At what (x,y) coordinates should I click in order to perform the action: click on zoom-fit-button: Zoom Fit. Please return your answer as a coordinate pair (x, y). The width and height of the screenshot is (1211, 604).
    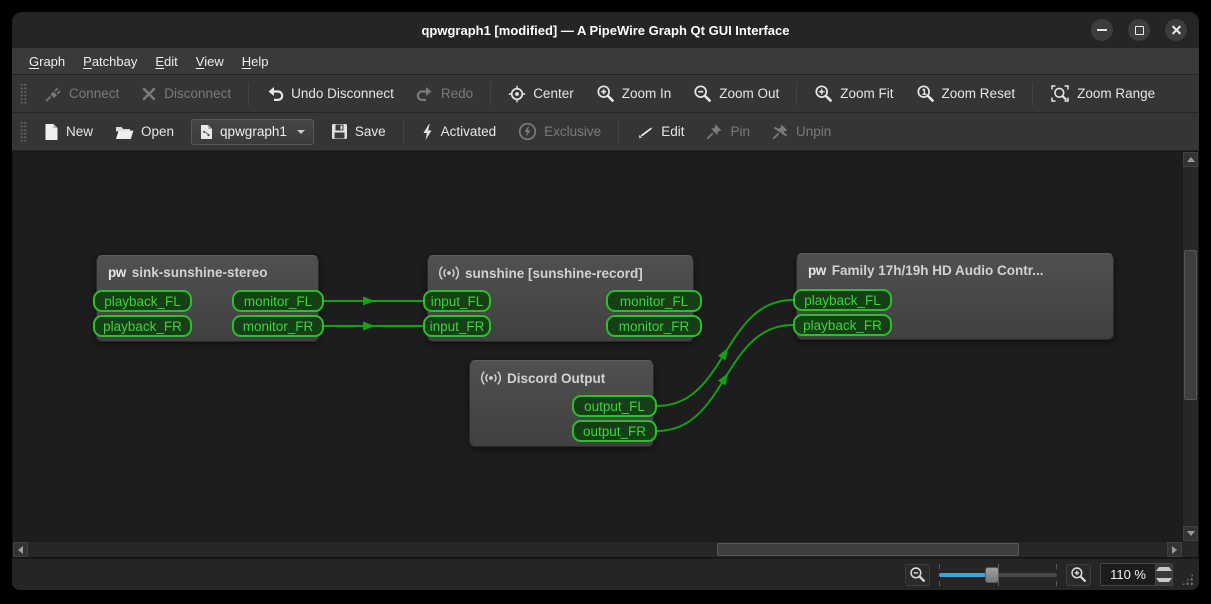
    Looking at the image, I should click on (853, 93).